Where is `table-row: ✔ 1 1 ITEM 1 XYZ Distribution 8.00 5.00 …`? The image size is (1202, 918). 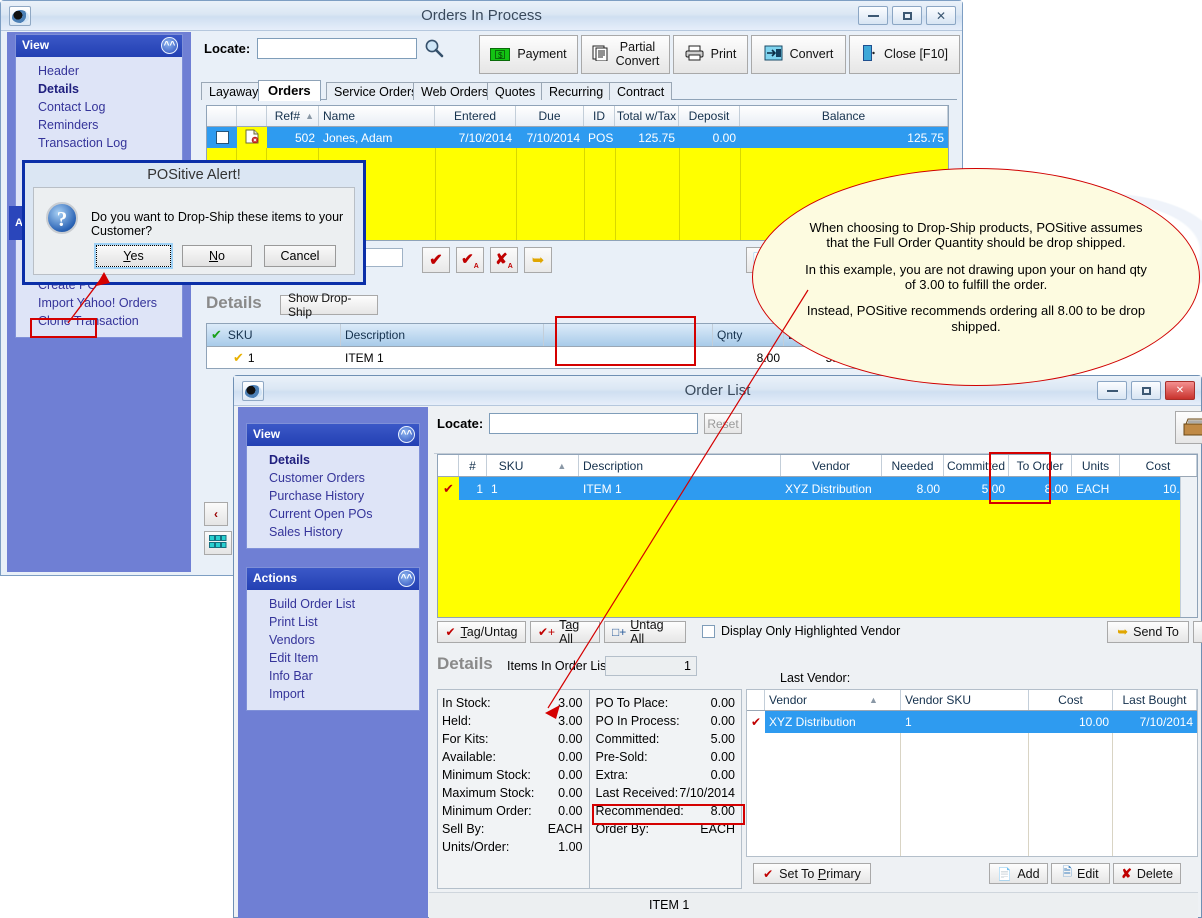
table-row: ✔ 1 1 ITEM 1 XYZ Distribution 8.00 5.00 … is located at coordinates (817, 488).